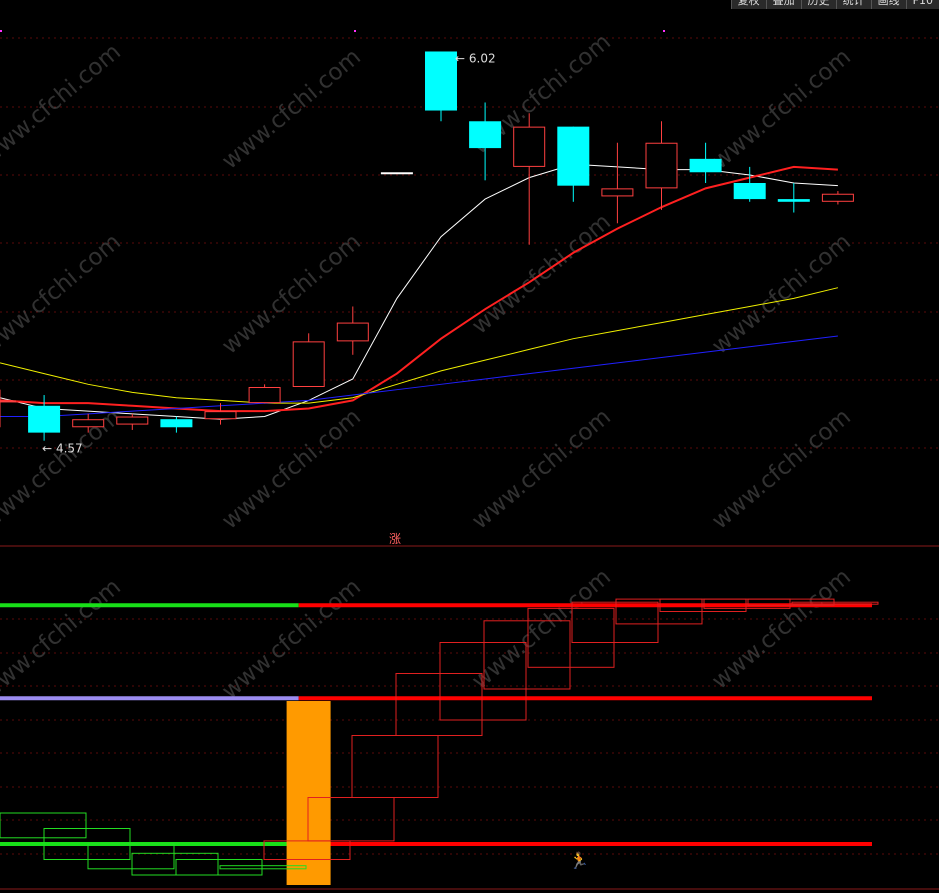 Image resolution: width=939 pixels, height=893 pixels. I want to click on highlight-bar, so click(308, 793).